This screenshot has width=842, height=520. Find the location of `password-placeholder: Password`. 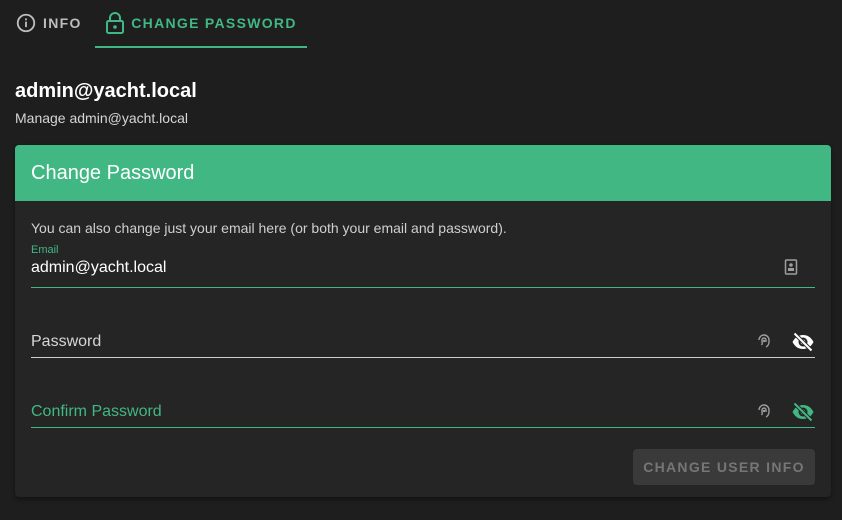

password-placeholder: Password is located at coordinates (66, 342).